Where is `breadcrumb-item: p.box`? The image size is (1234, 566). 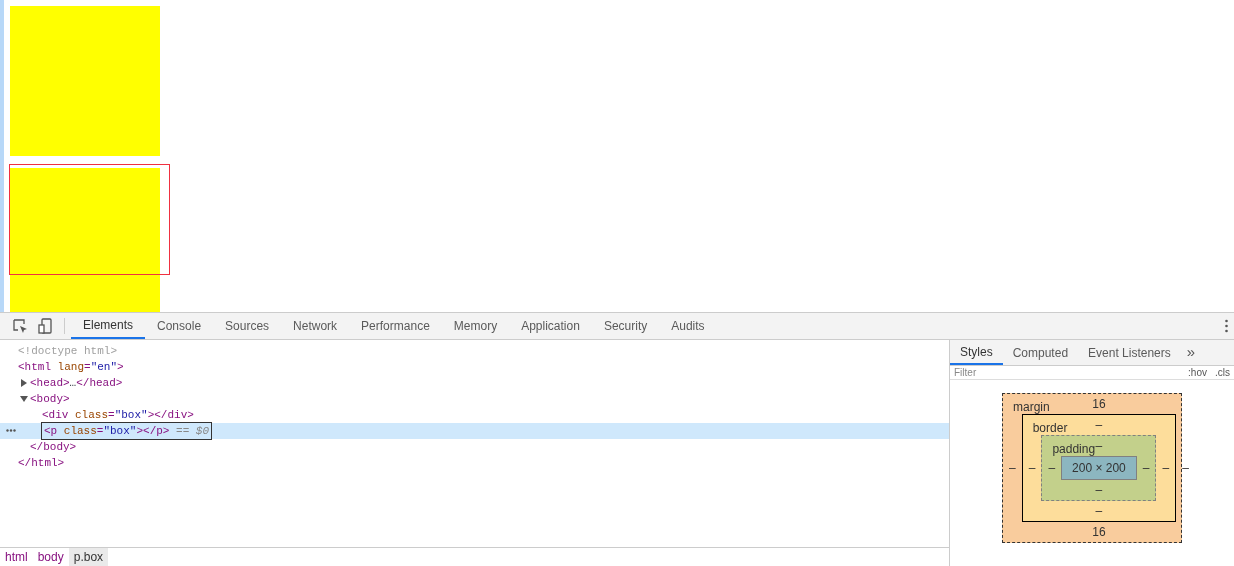 breadcrumb-item: p.box is located at coordinates (88, 557).